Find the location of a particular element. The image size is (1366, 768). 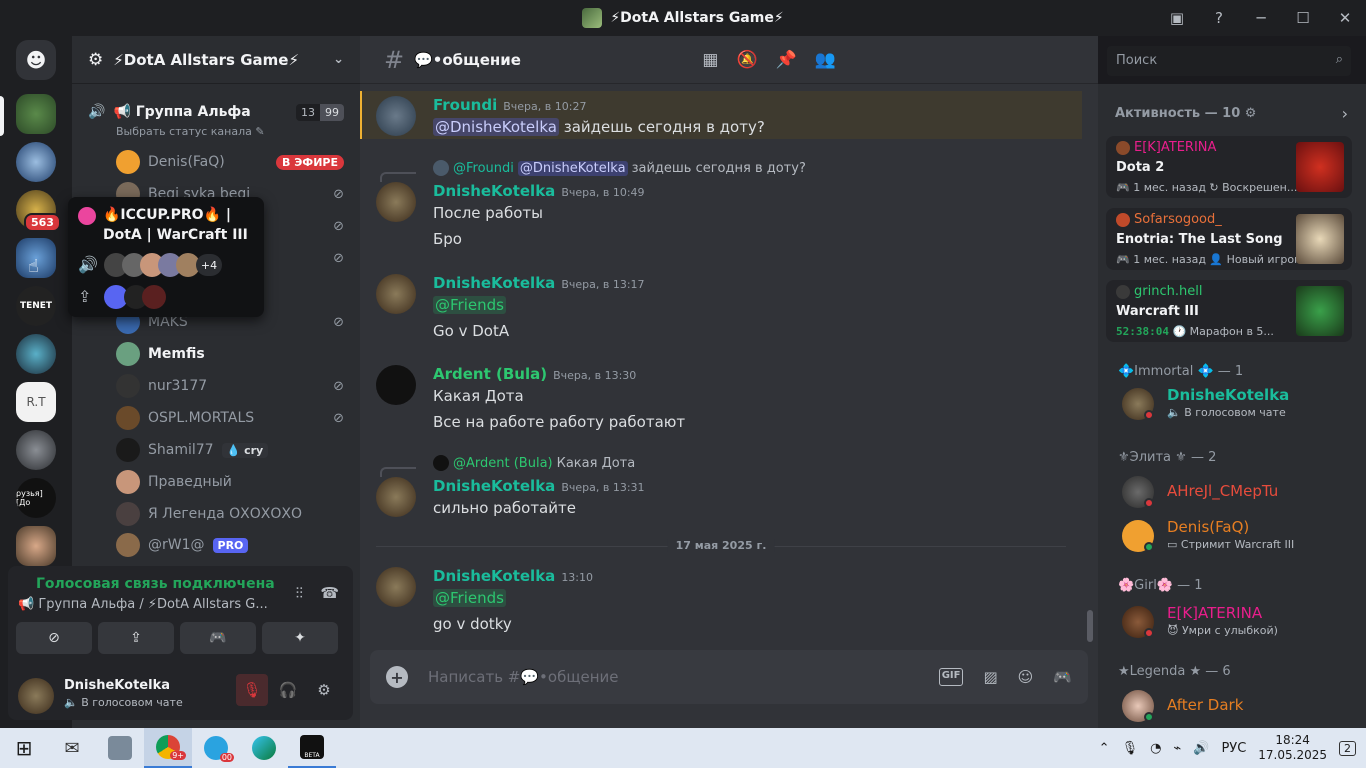

message-author: DnisheKotelka Вчера, в 13:31 is located at coordinates (539, 486).